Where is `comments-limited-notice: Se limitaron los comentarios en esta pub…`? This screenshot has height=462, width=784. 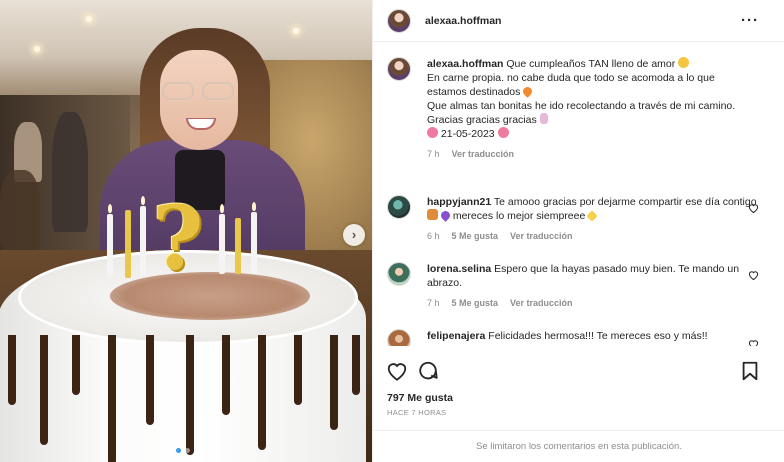 comments-limited-notice: Se limitaron los comentarios en esta pub… is located at coordinates (578, 446).